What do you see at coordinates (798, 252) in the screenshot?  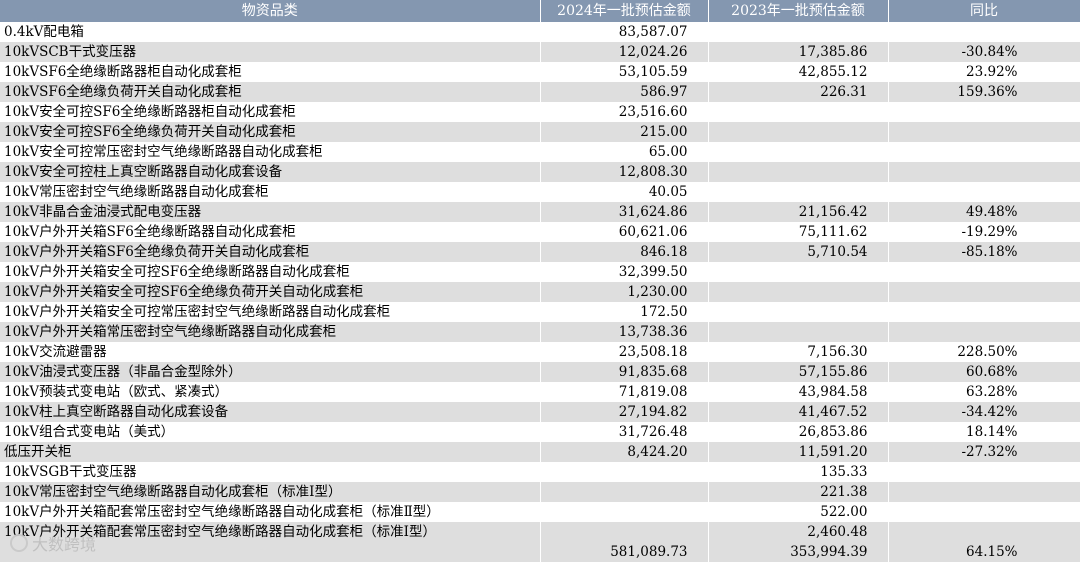 I see `cell-2023: 5,710.54` at bounding box center [798, 252].